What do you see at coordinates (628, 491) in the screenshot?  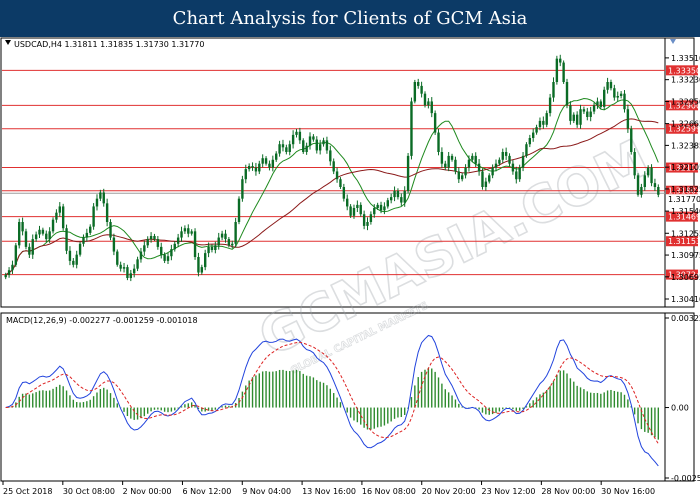 I see `time-tick-label: 30 Nov 16:00` at bounding box center [628, 491].